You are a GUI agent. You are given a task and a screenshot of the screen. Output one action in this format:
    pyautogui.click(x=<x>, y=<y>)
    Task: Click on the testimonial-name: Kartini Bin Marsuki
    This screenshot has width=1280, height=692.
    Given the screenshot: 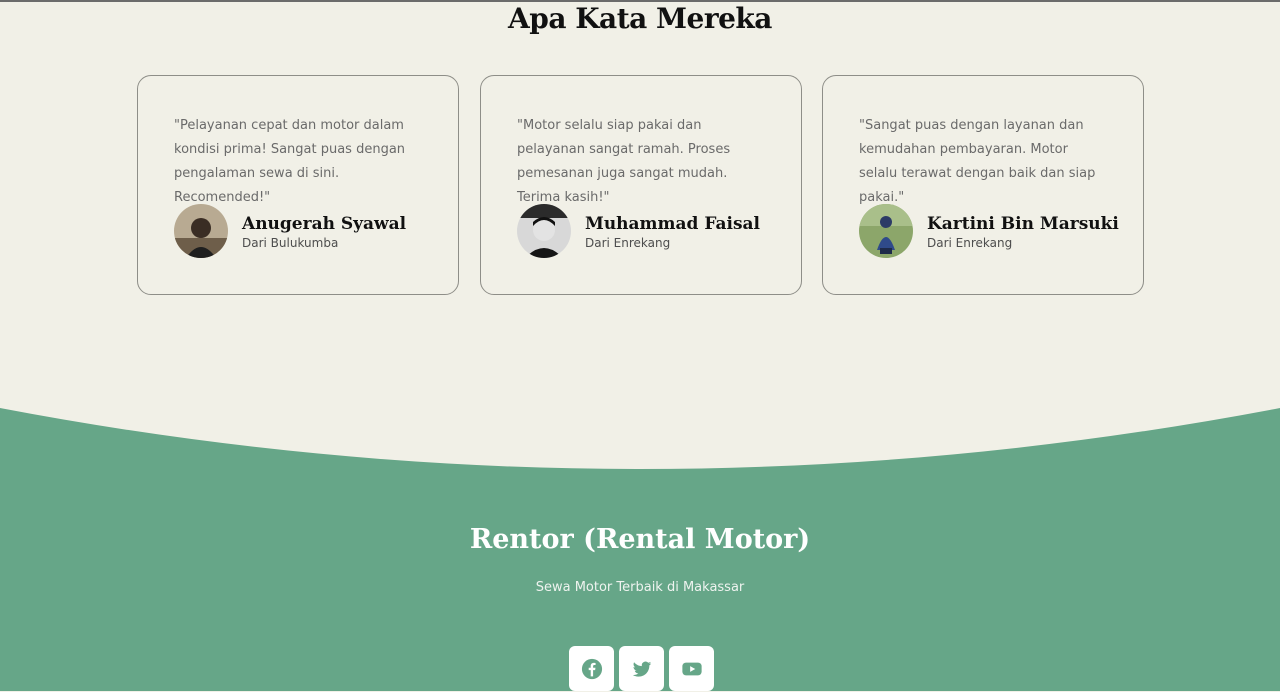 What is the action you would take?
    pyautogui.click(x=1023, y=224)
    